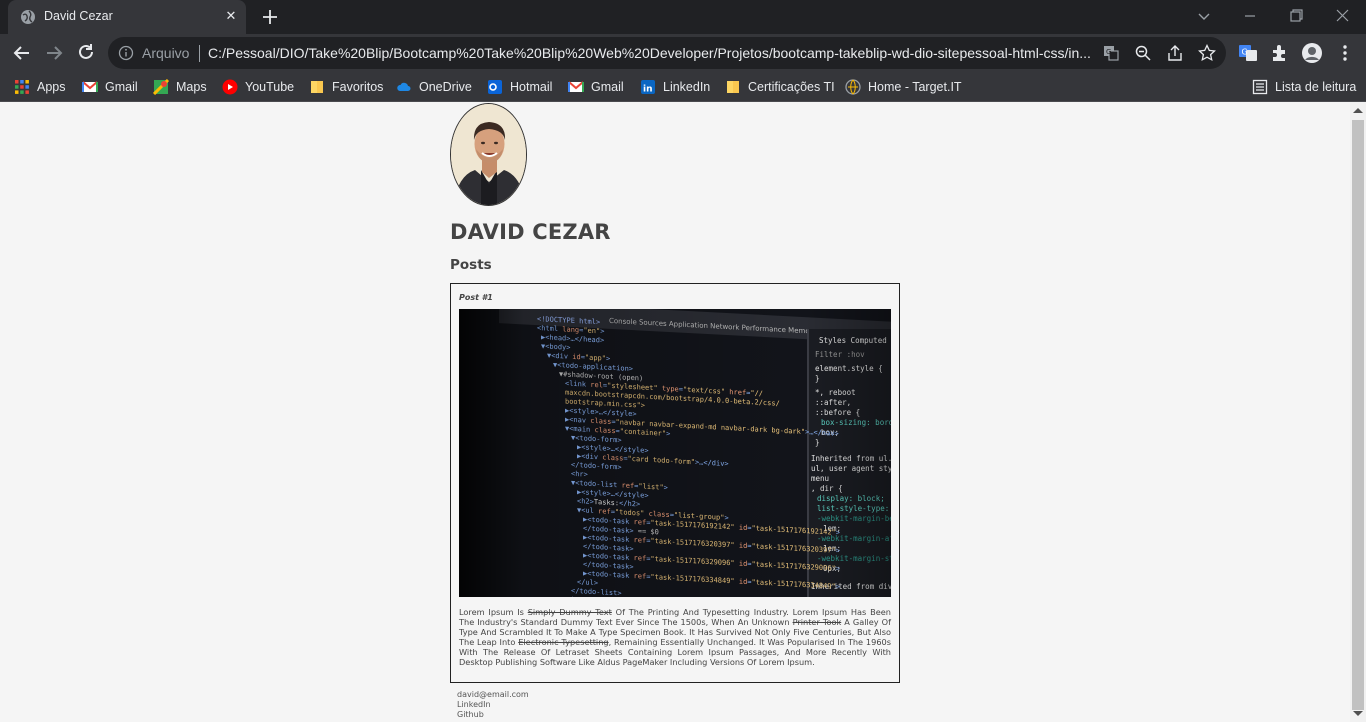 This screenshot has height=722, width=1366. I want to click on scrollbar-thumb, so click(1358, 415).